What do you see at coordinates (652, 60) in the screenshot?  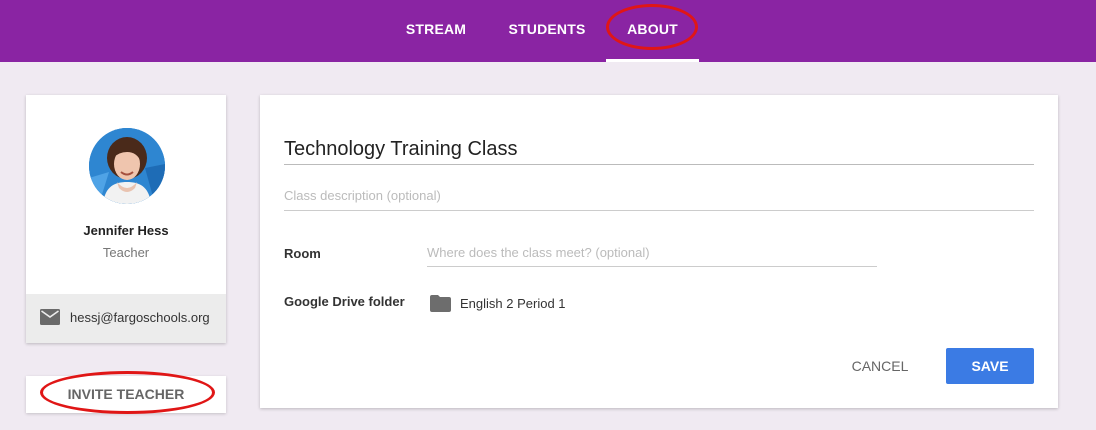 I see `active-tab-indicator` at bounding box center [652, 60].